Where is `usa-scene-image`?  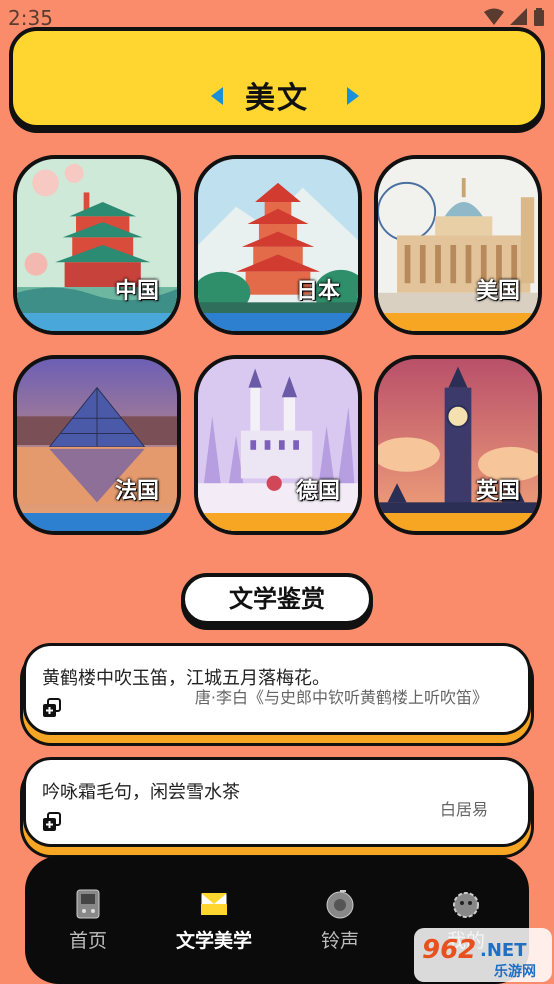 usa-scene-image is located at coordinates (458, 245).